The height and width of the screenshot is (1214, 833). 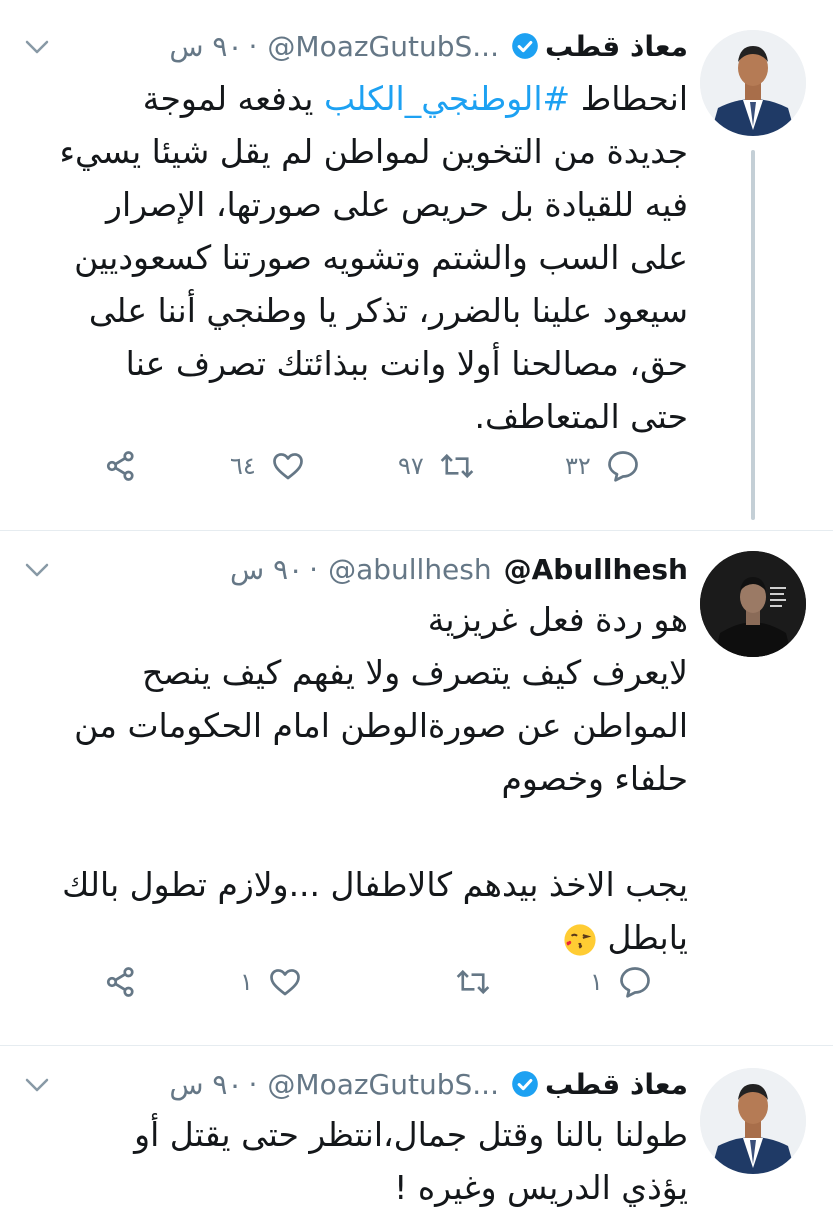 What do you see at coordinates (634, 98) in the screenshot?
I see `text-line: انحطاط` at bounding box center [634, 98].